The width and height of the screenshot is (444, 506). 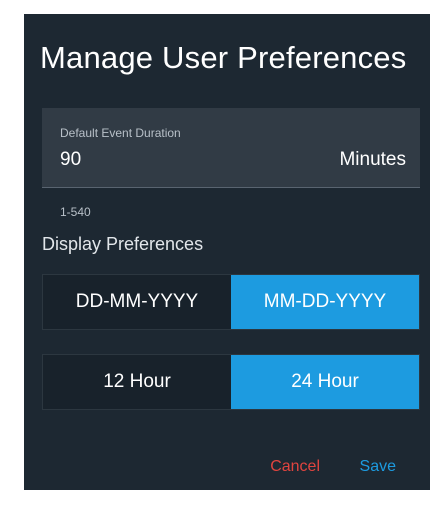 What do you see at coordinates (137, 302) in the screenshot?
I see `date-format-dd-mm-yyyy-option: DD-MM-YYYY` at bounding box center [137, 302].